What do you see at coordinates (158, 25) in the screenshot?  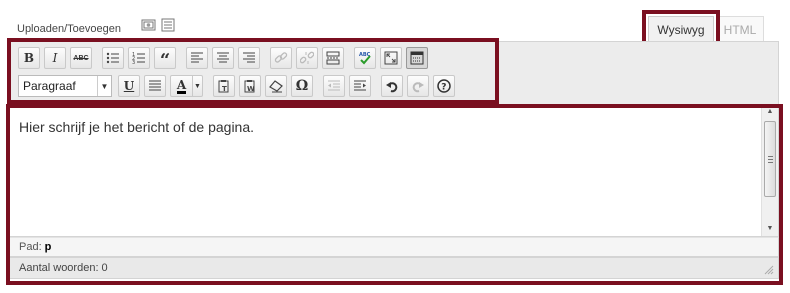 I see `media-buttons` at bounding box center [158, 25].